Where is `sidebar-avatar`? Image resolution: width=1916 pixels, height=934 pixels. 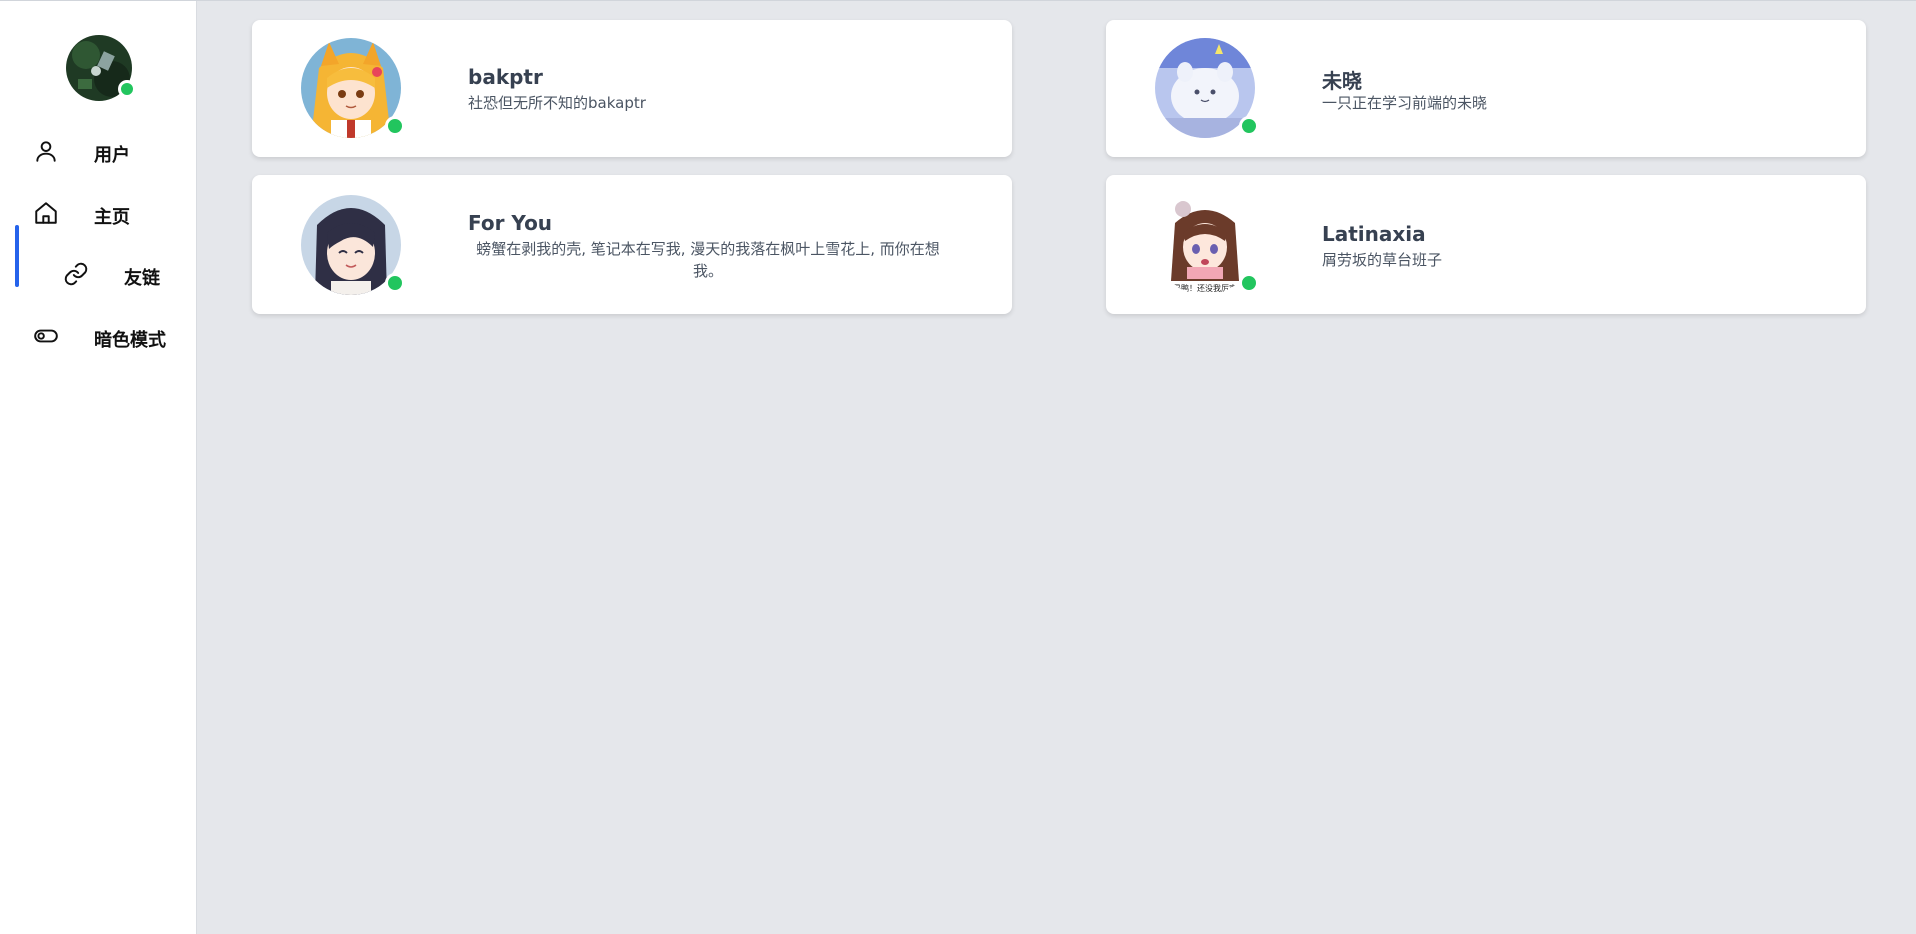
sidebar-avatar is located at coordinates (101, 68).